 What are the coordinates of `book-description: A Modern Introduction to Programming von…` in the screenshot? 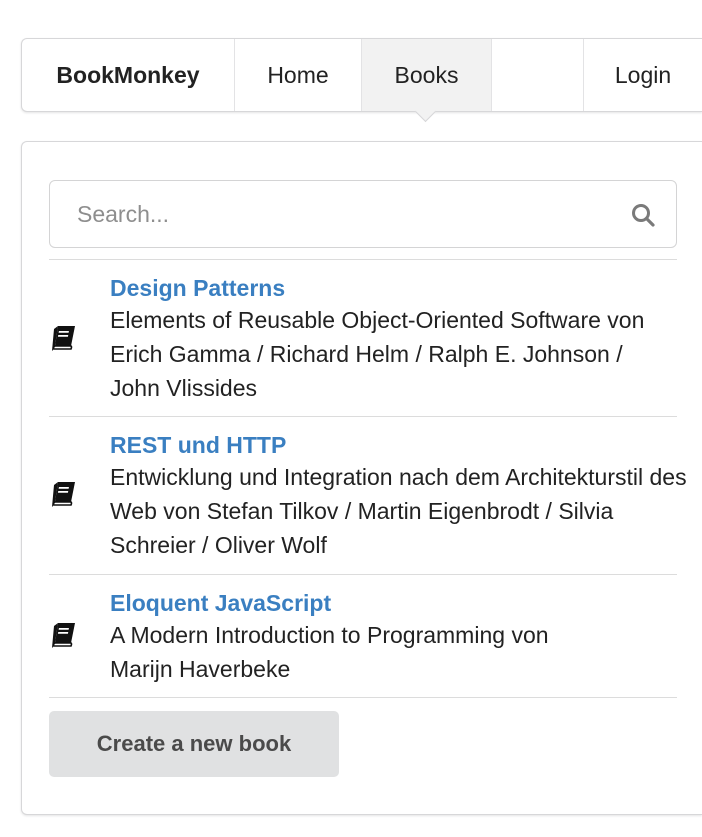 It's located at (360, 652).